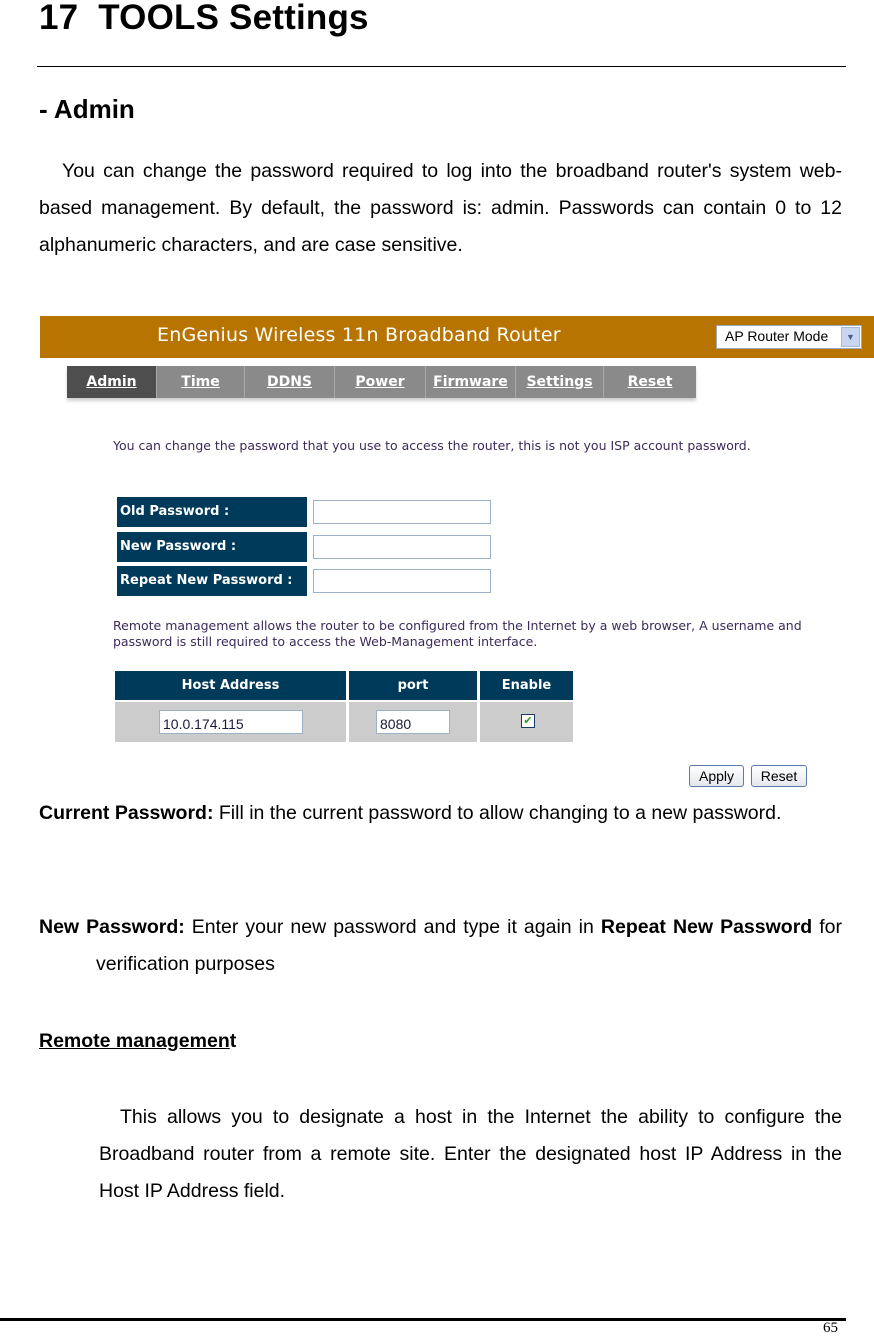 The height and width of the screenshot is (1337, 874). Describe the element at coordinates (830, 1328) in the screenshot. I see `page-number: 65` at that location.